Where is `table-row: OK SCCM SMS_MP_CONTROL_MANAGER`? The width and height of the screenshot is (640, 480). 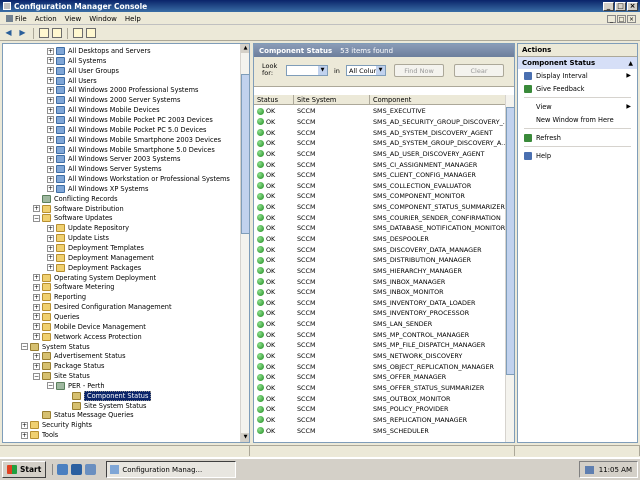
table-row: OK SCCM SMS_MP_CONTROL_MANAGER is located at coordinates (380, 334).